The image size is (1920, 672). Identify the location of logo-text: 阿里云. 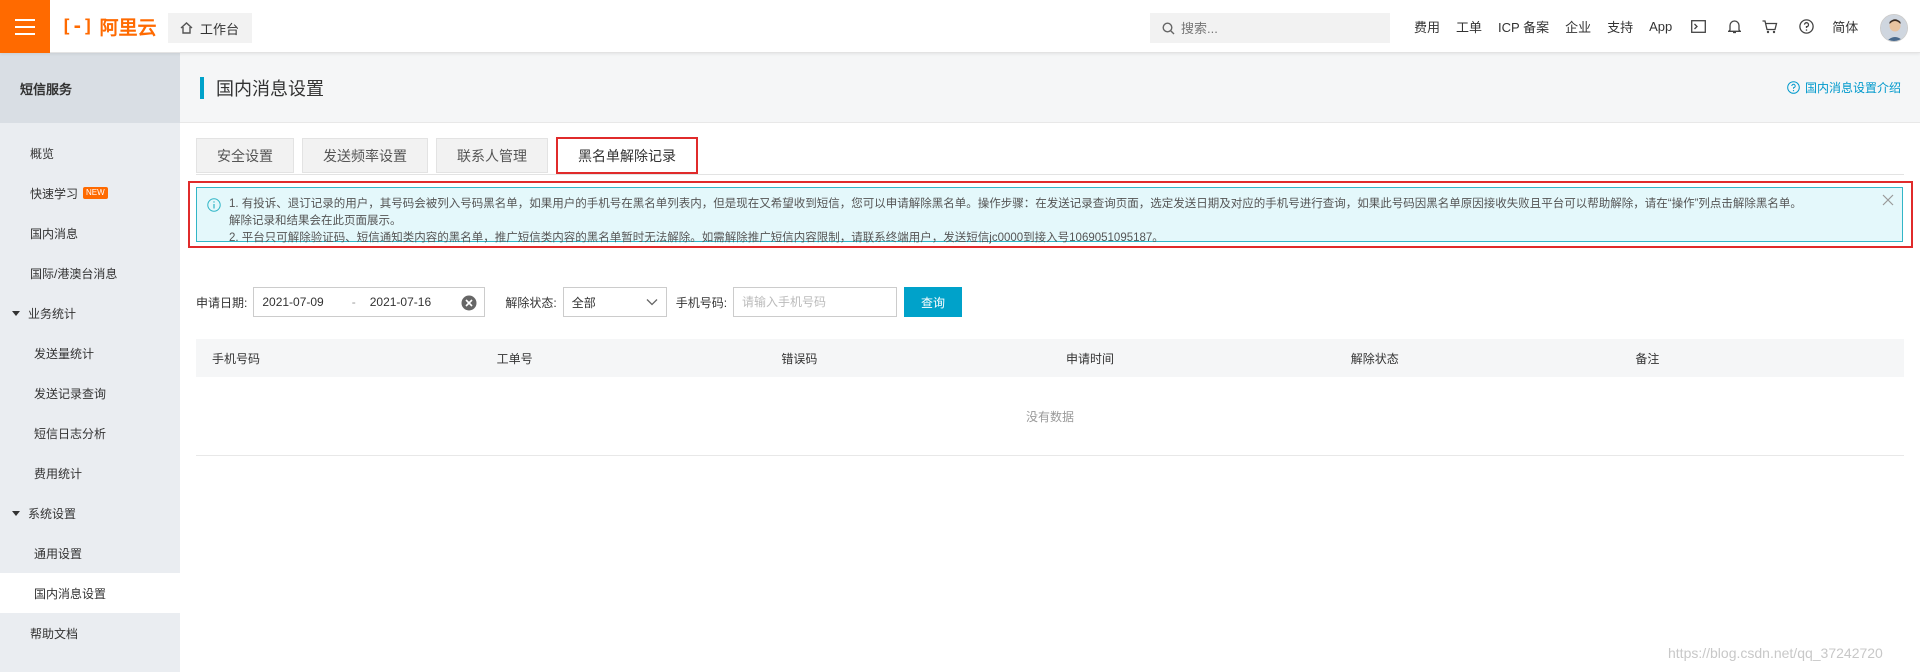
(128, 28).